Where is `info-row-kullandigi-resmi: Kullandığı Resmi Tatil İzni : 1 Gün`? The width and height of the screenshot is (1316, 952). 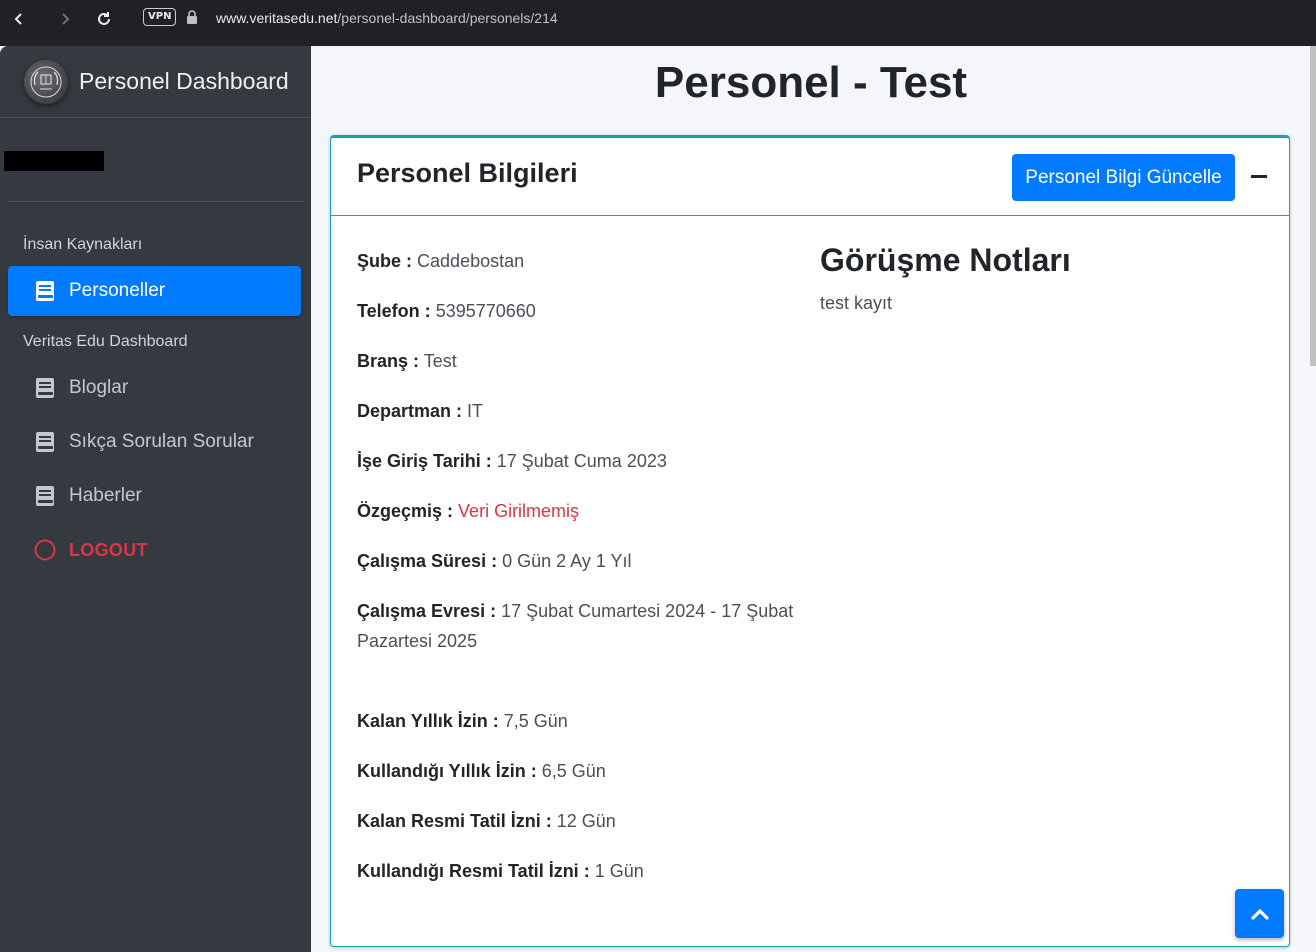 info-row-kullandigi-resmi: Kullandığı Resmi Tatil İzni : 1 Gün is located at coordinates (582, 871).